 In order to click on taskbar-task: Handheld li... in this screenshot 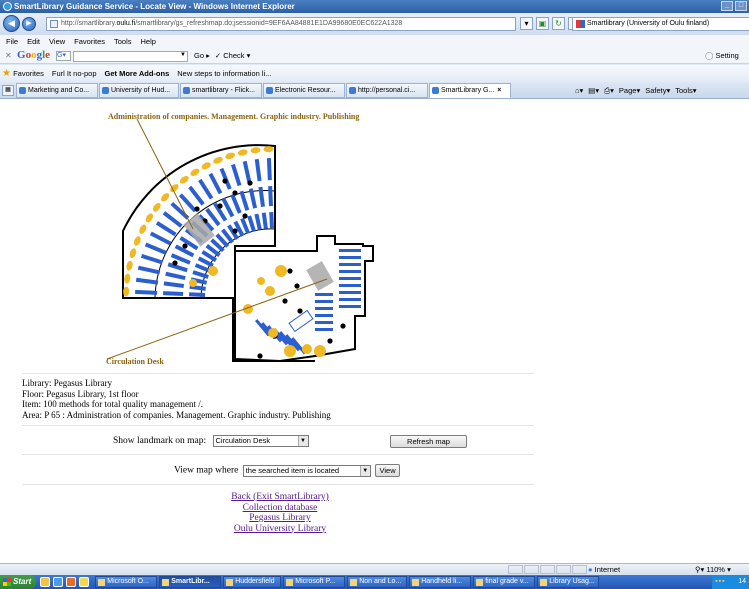, I will do `click(440, 582)`.